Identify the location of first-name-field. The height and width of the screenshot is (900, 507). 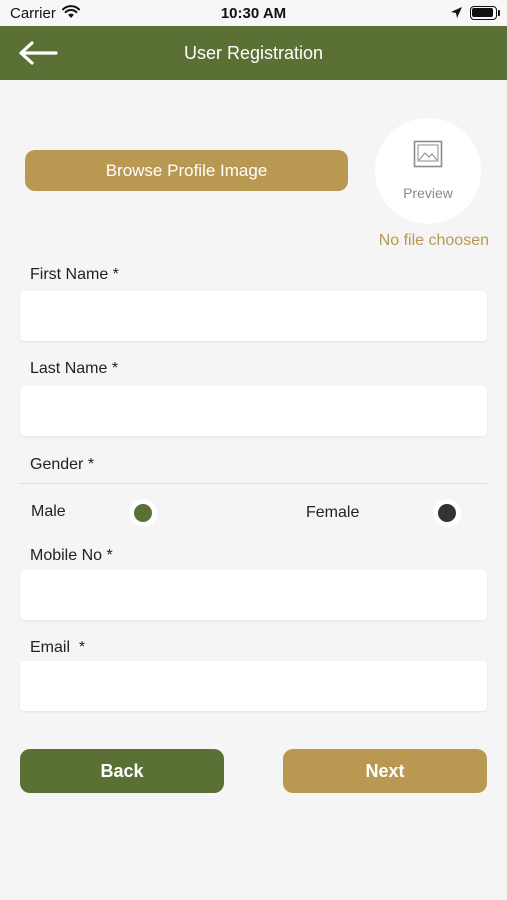
(253, 316).